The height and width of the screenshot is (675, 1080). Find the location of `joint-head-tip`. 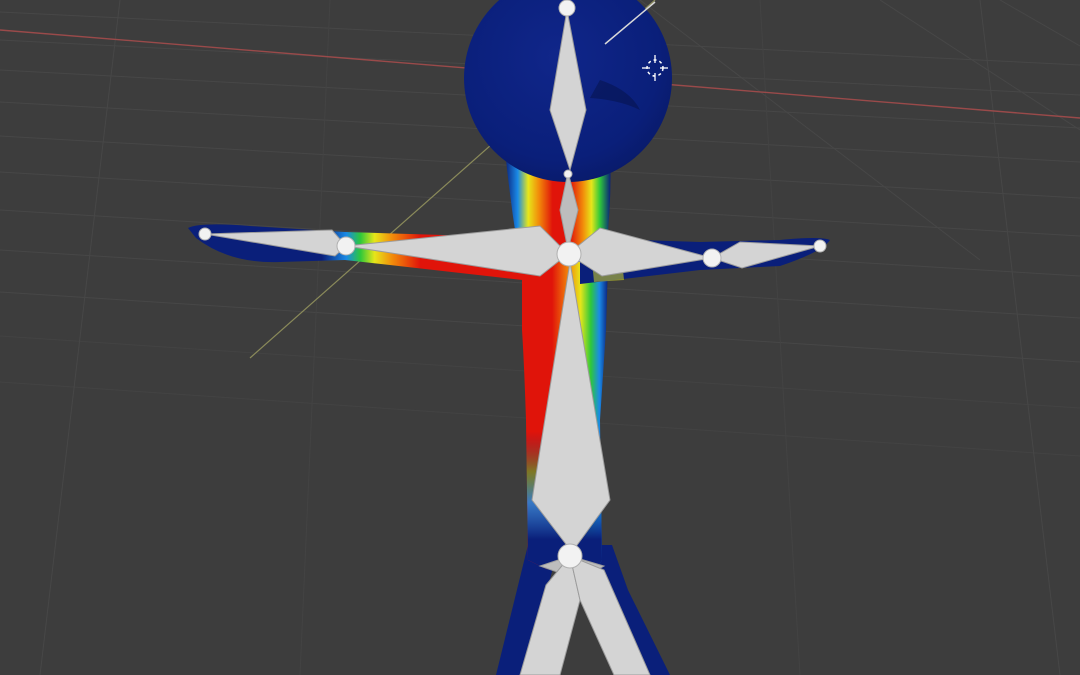

joint-head-tip is located at coordinates (567, 8).